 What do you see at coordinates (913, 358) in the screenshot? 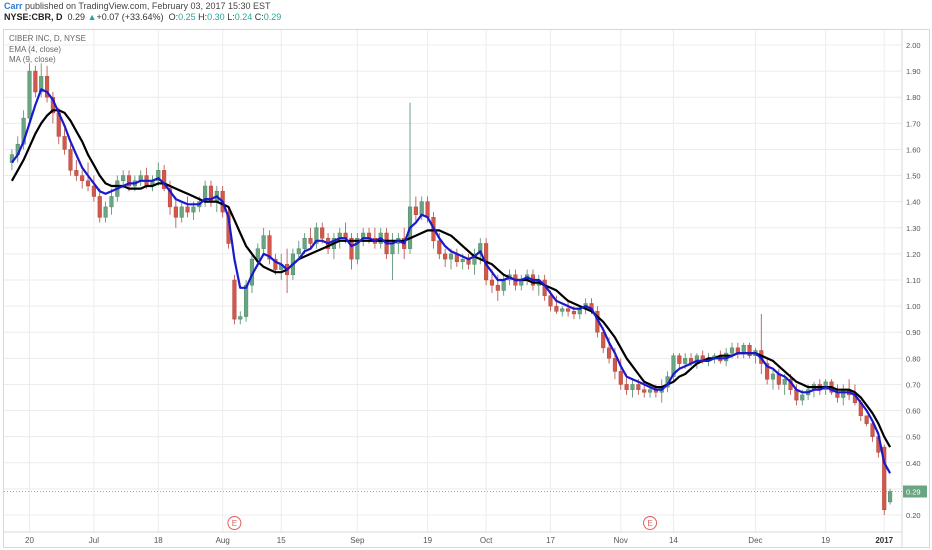
I see `price-tick-label: 0.80` at bounding box center [913, 358].